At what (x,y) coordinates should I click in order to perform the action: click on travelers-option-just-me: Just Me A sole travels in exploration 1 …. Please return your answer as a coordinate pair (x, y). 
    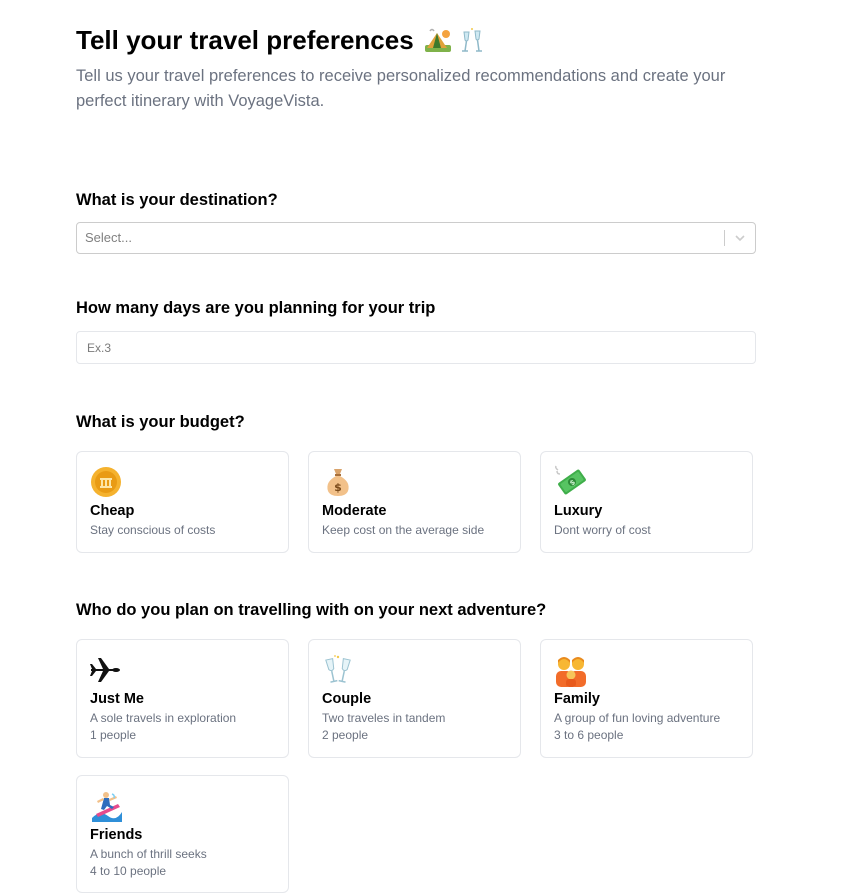
    Looking at the image, I should click on (182, 698).